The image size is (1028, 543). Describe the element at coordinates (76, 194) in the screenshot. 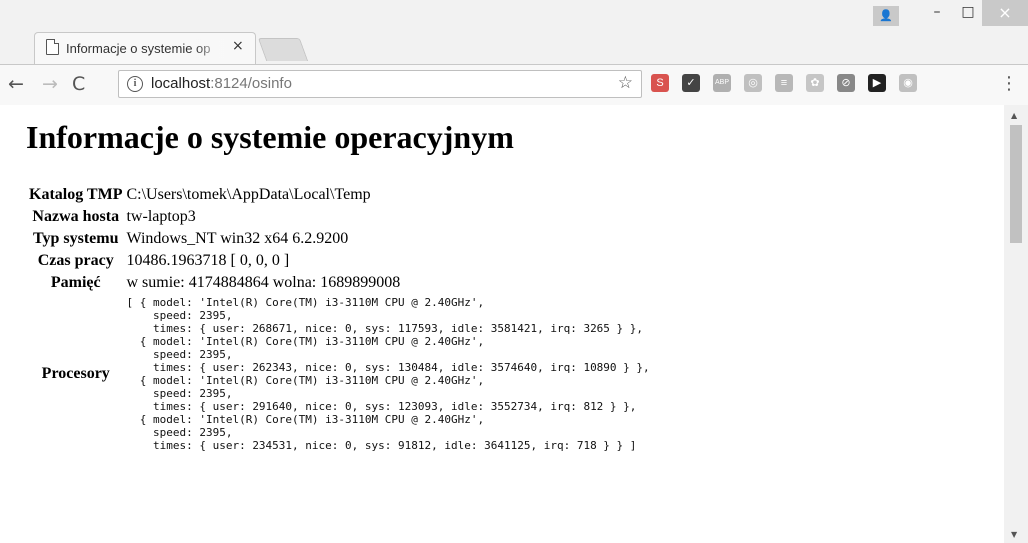

I see `row-label: Katalog TMP` at that location.